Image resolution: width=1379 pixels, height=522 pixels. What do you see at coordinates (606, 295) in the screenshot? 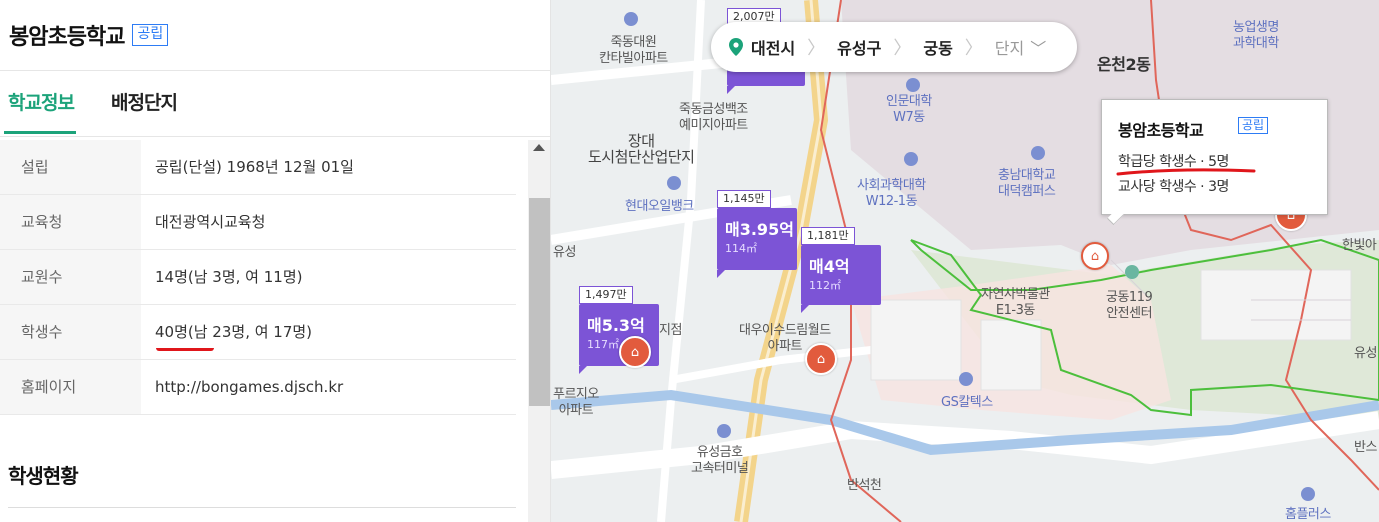
I see `unit-price-label: 1,497만` at bounding box center [606, 295].